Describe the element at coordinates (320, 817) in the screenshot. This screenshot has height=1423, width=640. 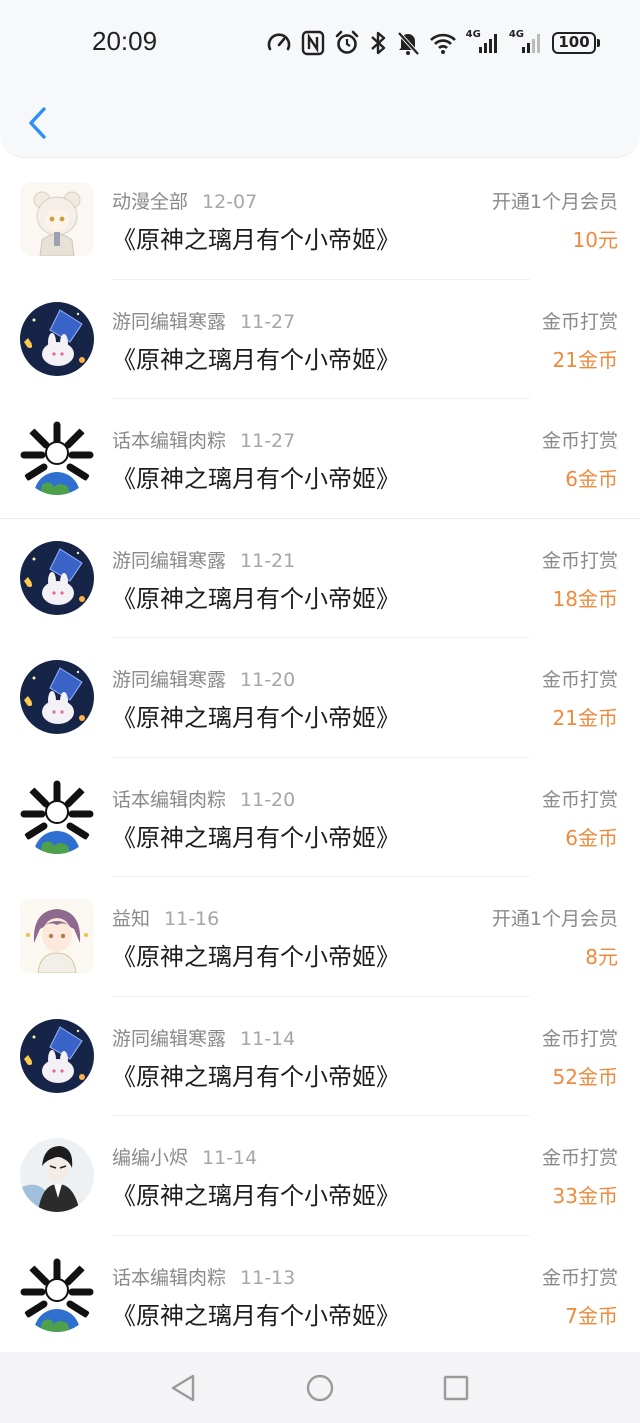
I see `list-item: 话本编辑肉粽 11-20 《原神之璃月有个小帝姬》 金币打赏 6金币` at that location.